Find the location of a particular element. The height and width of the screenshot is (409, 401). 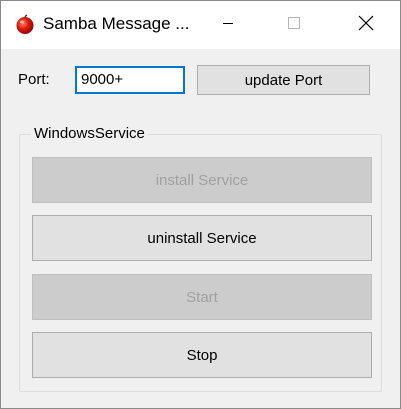

maximize-icon is located at coordinates (294, 25).